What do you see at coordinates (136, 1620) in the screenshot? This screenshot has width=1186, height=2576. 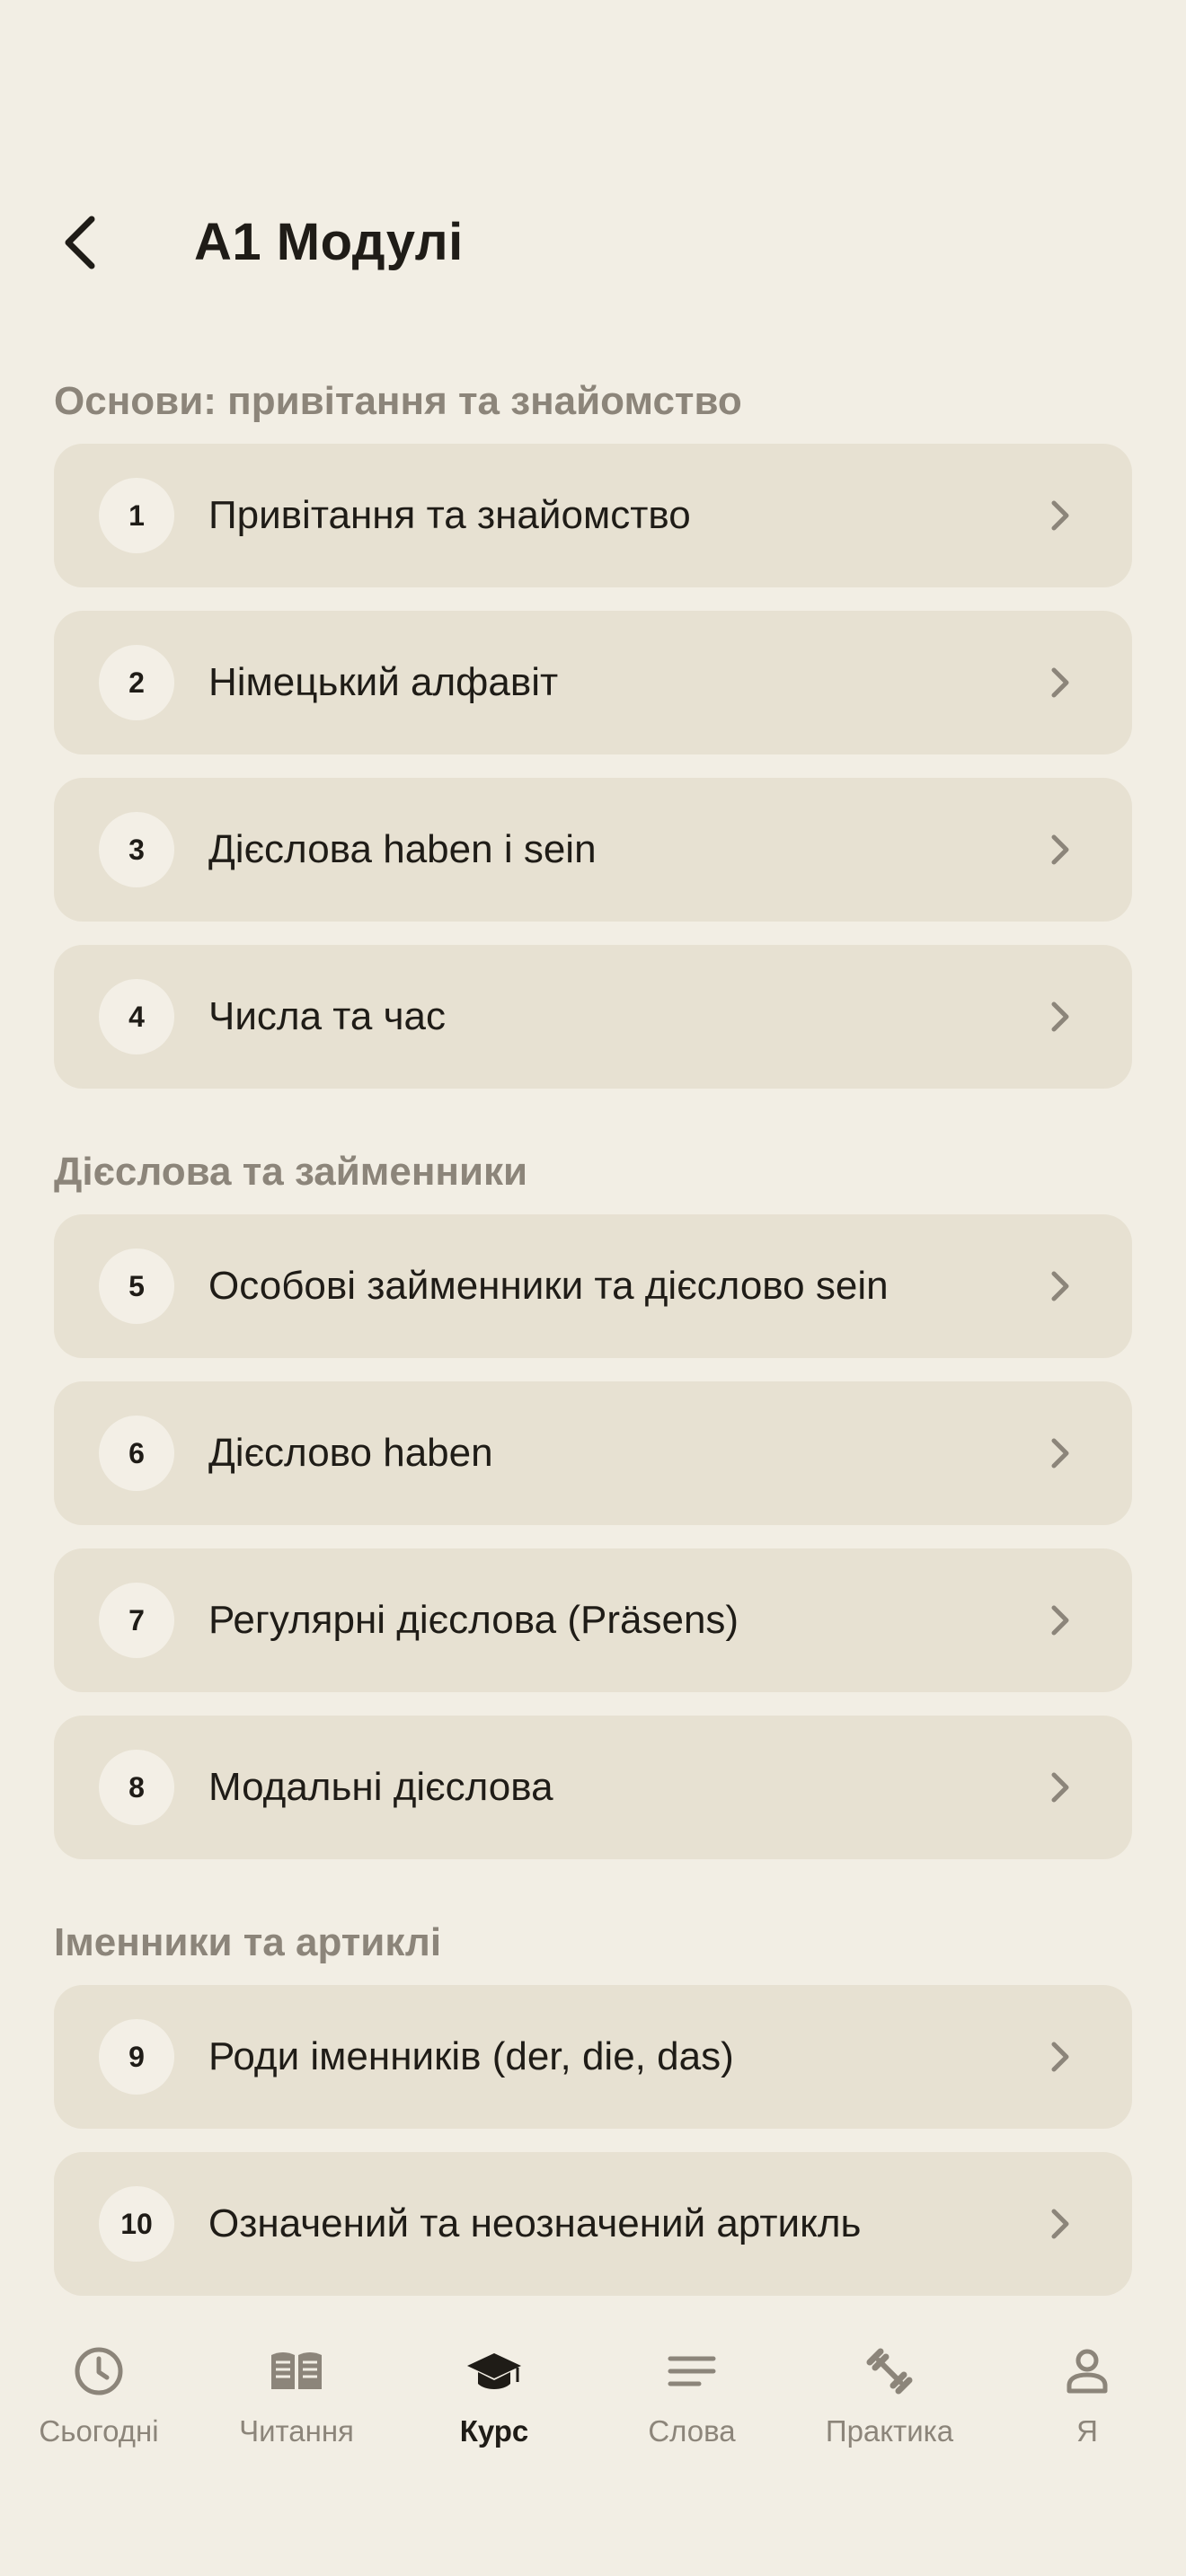 I see `module-number: 7` at bounding box center [136, 1620].